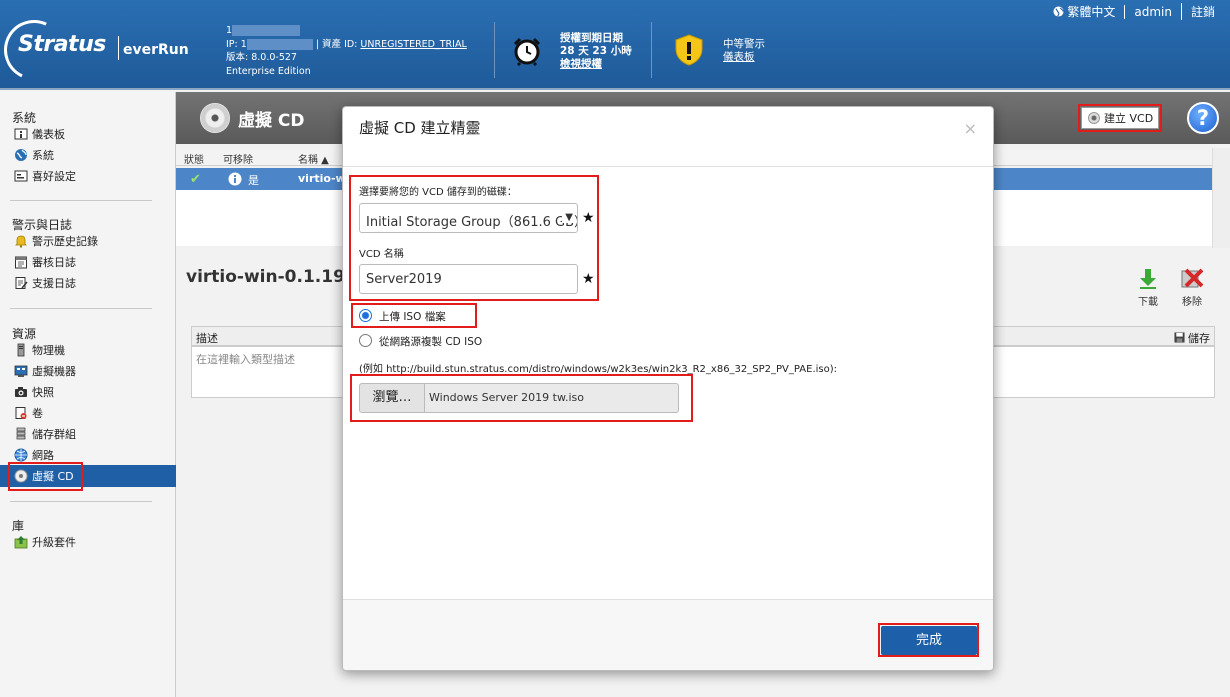  What do you see at coordinates (48, 134) in the screenshot?
I see `sidebar-item-label: 儀表板` at bounding box center [48, 134].